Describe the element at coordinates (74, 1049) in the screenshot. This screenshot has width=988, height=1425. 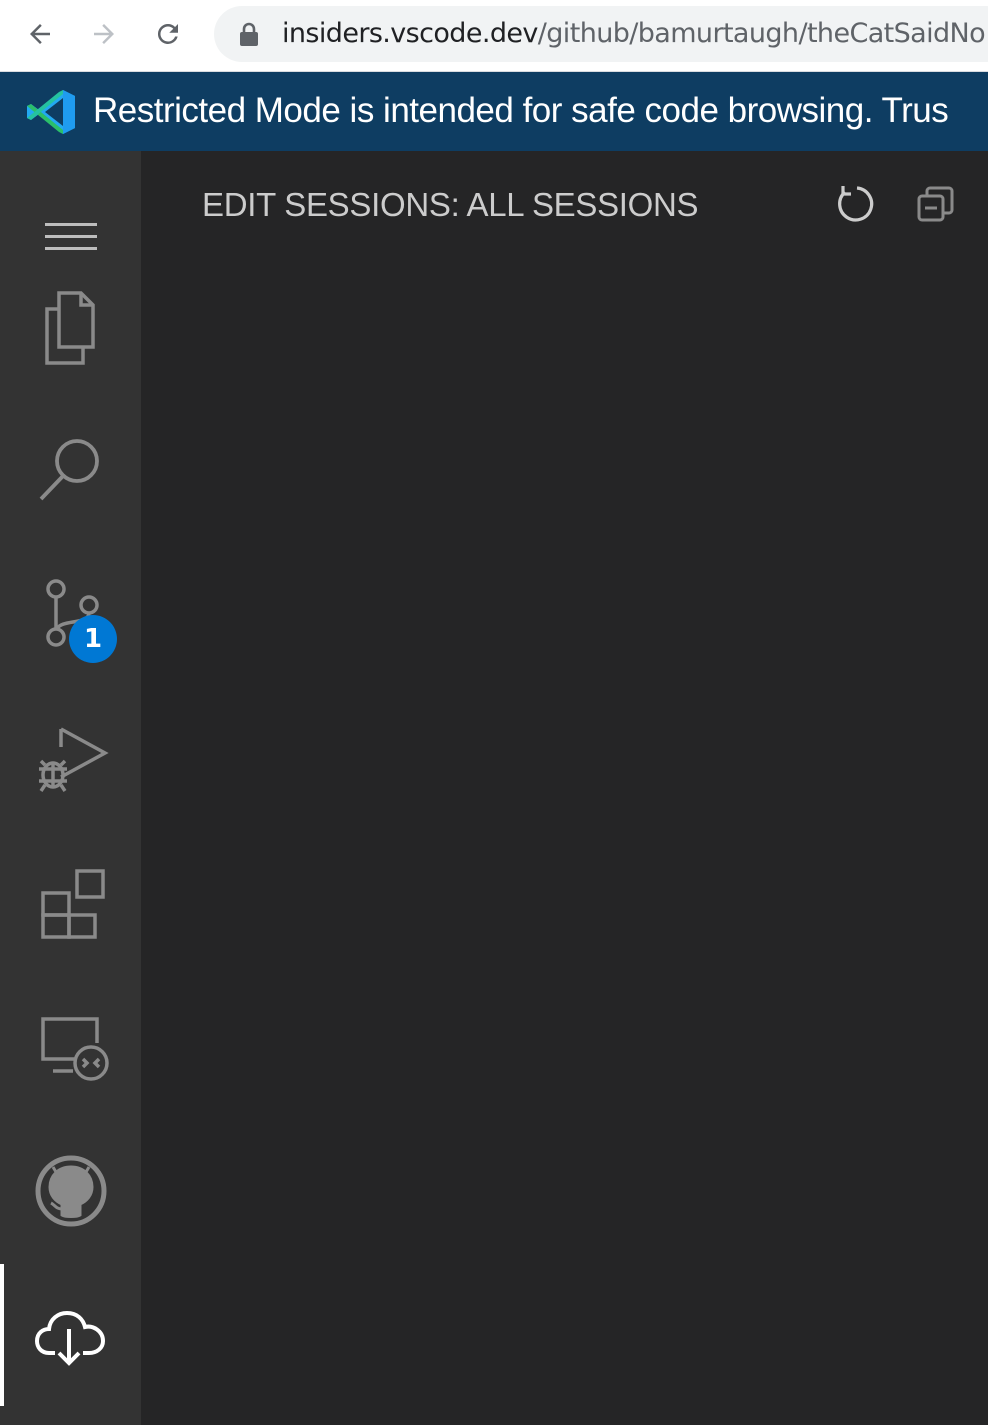
I see `remote-explorer-icon` at that location.